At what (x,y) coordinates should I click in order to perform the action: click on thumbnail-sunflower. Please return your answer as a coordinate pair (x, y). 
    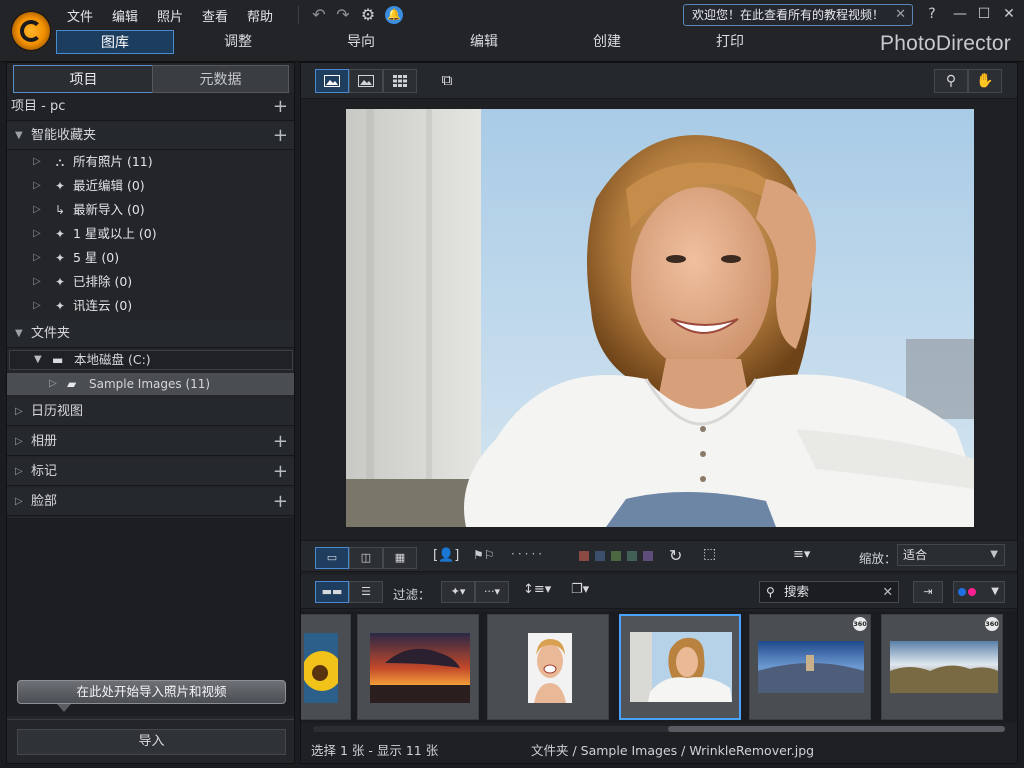
    Looking at the image, I should click on (326, 667).